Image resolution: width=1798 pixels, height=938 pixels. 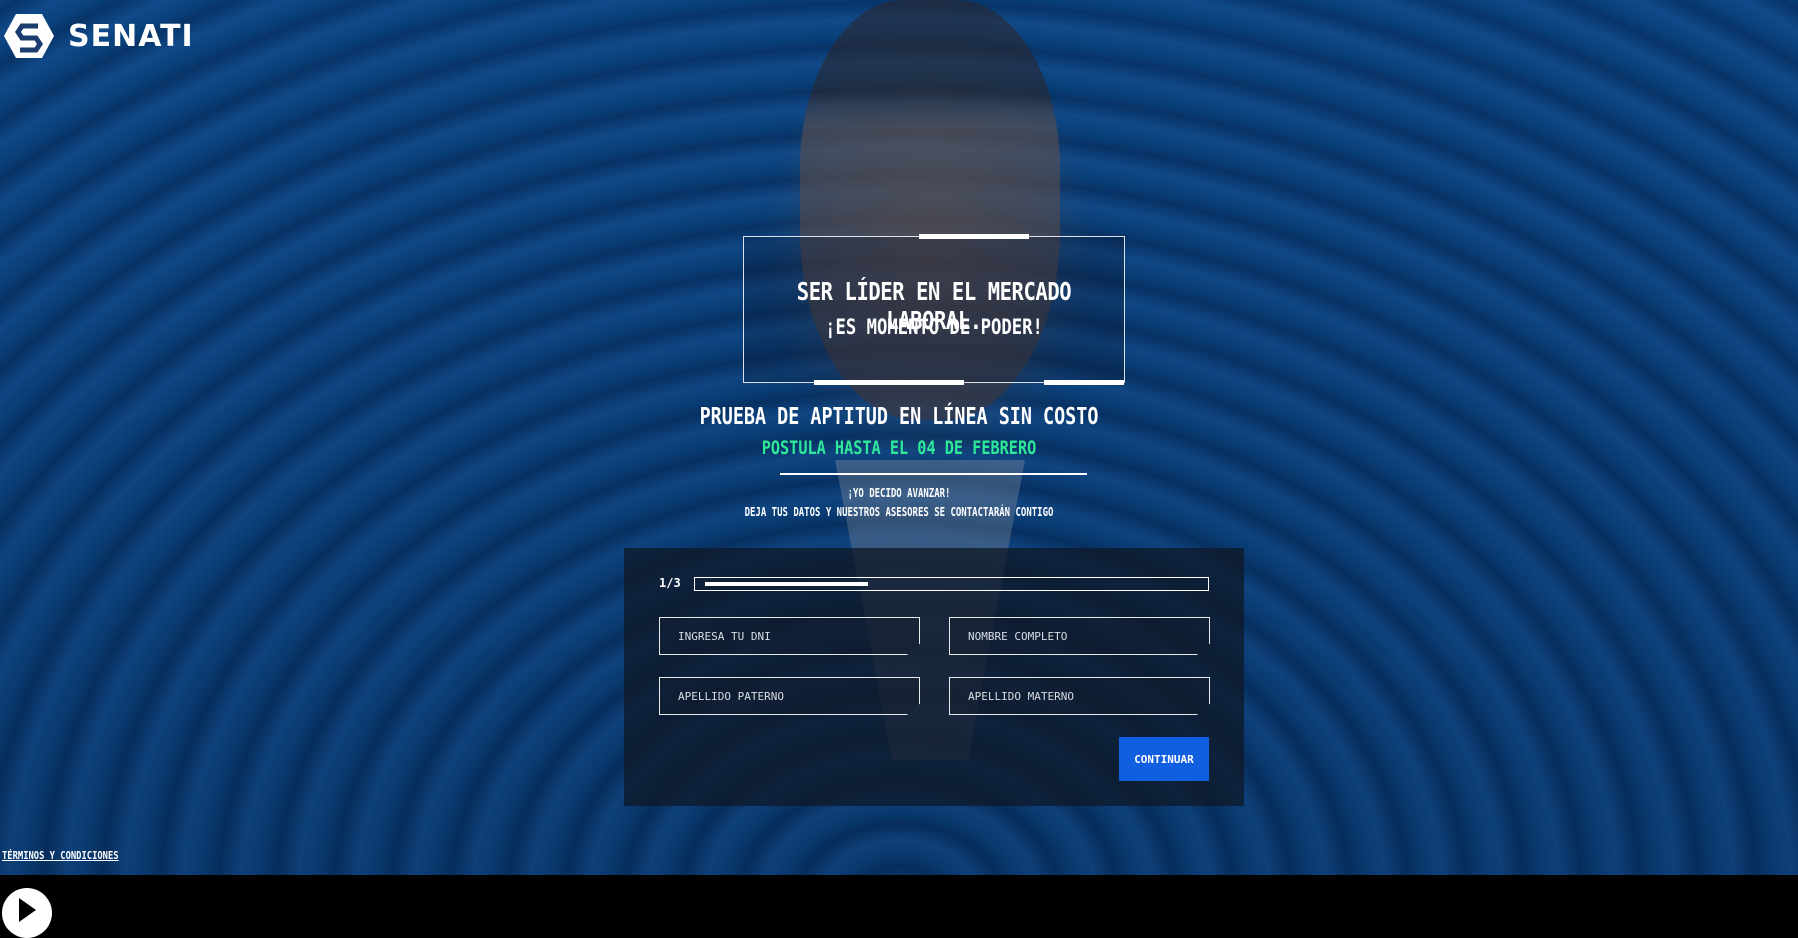 What do you see at coordinates (899, 448) in the screenshot?
I see `promo-deadline: POSTULA HASTA EL 04 DE FEBRERO` at bounding box center [899, 448].